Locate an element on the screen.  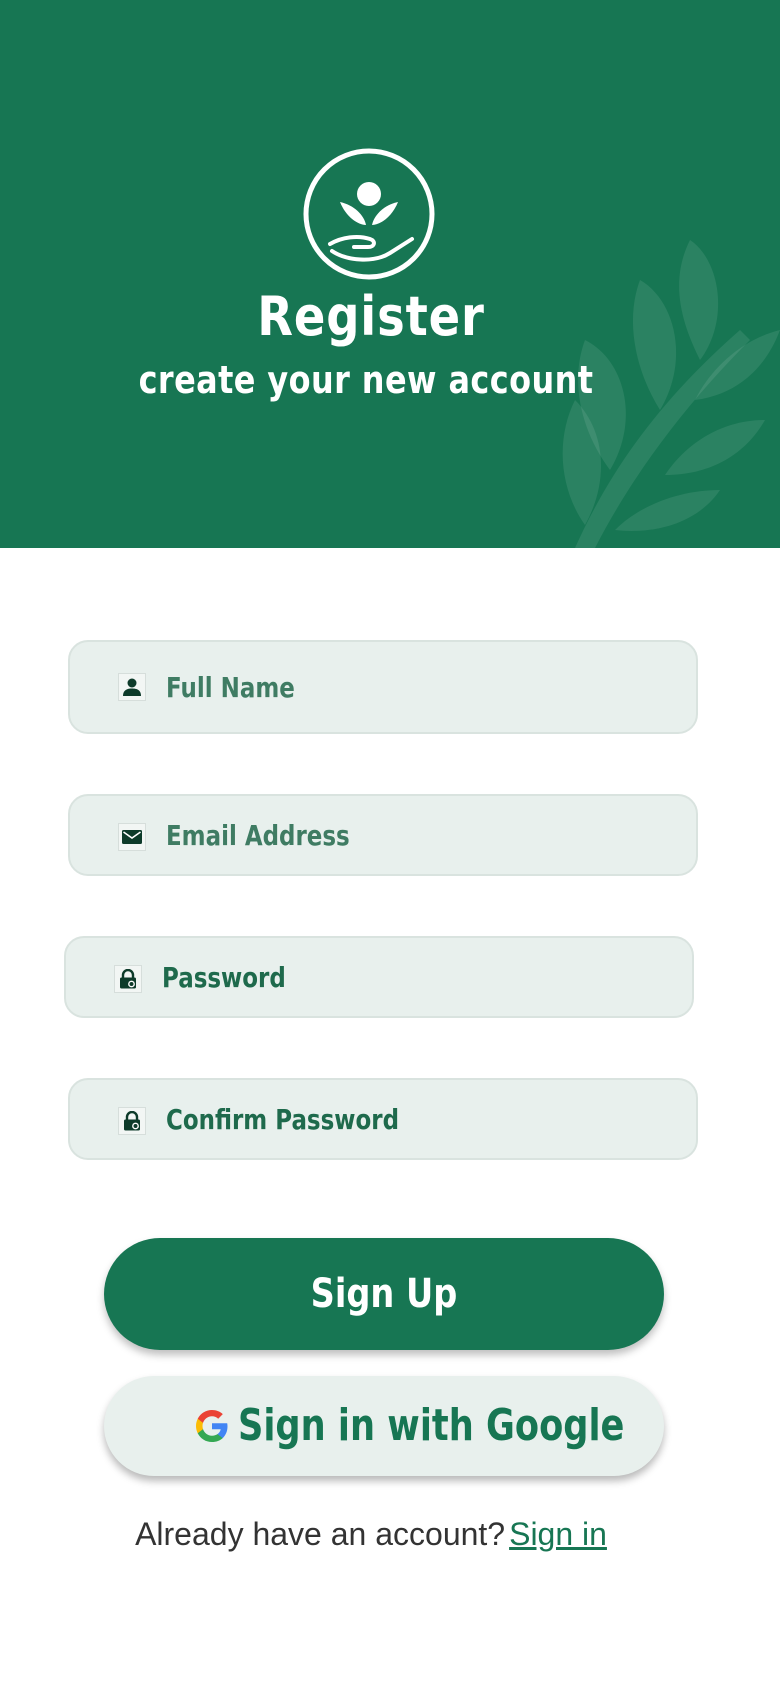
person-icon is located at coordinates (132, 687).